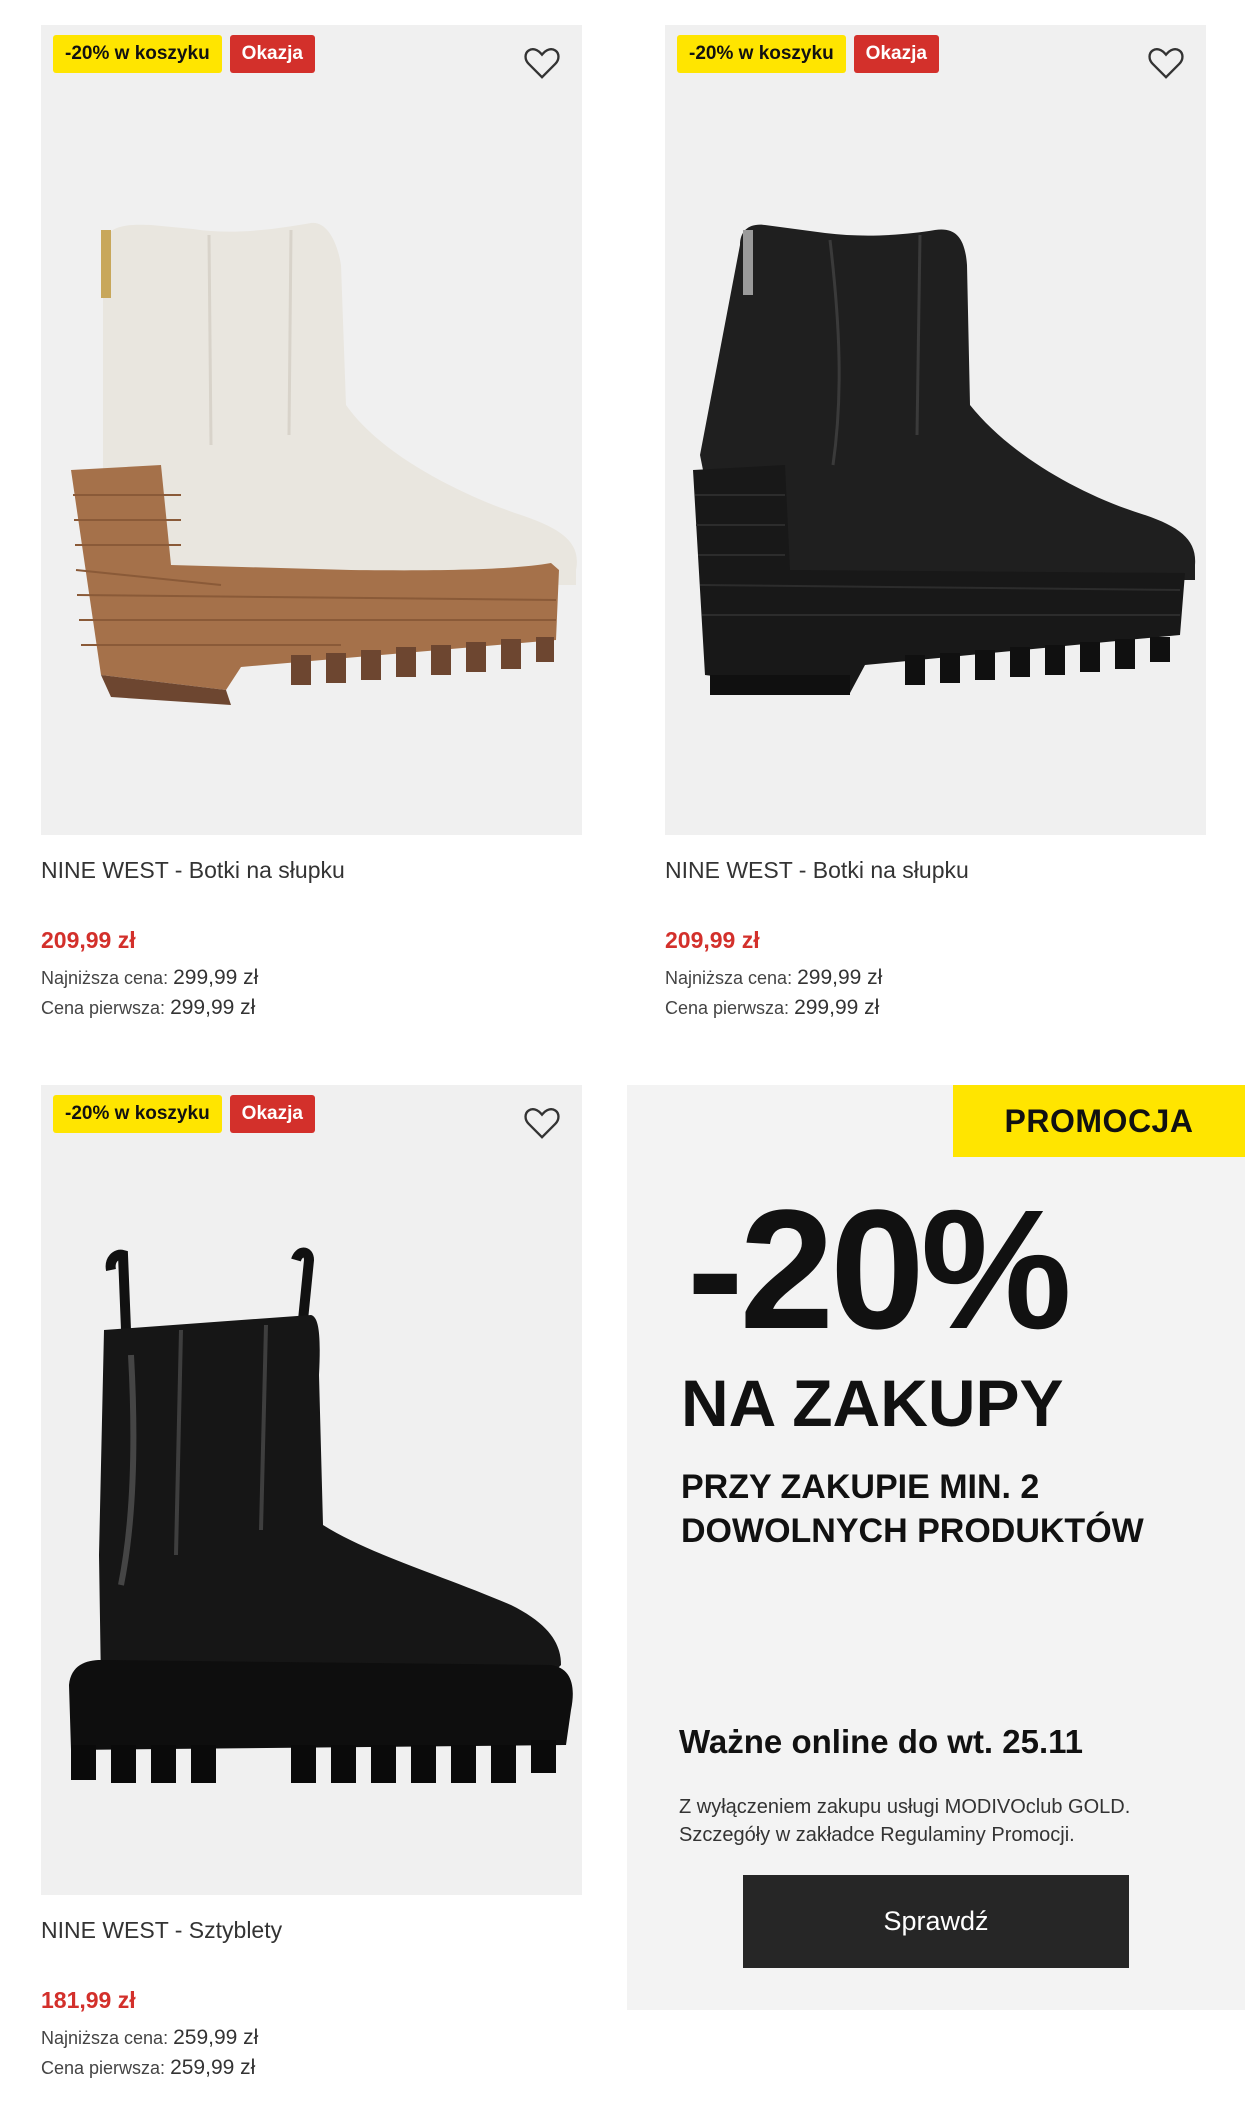 This screenshot has height=2123, width=1250. Describe the element at coordinates (944, 459) in the screenshot. I see `black-boot-image` at that location.